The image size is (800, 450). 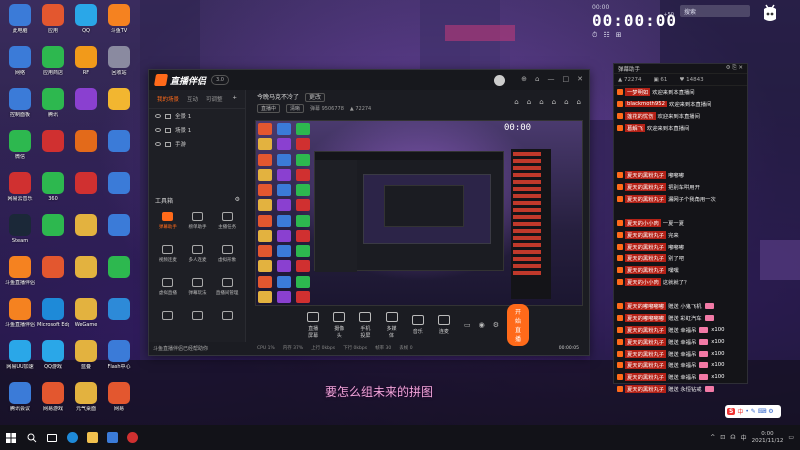 I want to click on lock-icon, so click(x=168, y=144).